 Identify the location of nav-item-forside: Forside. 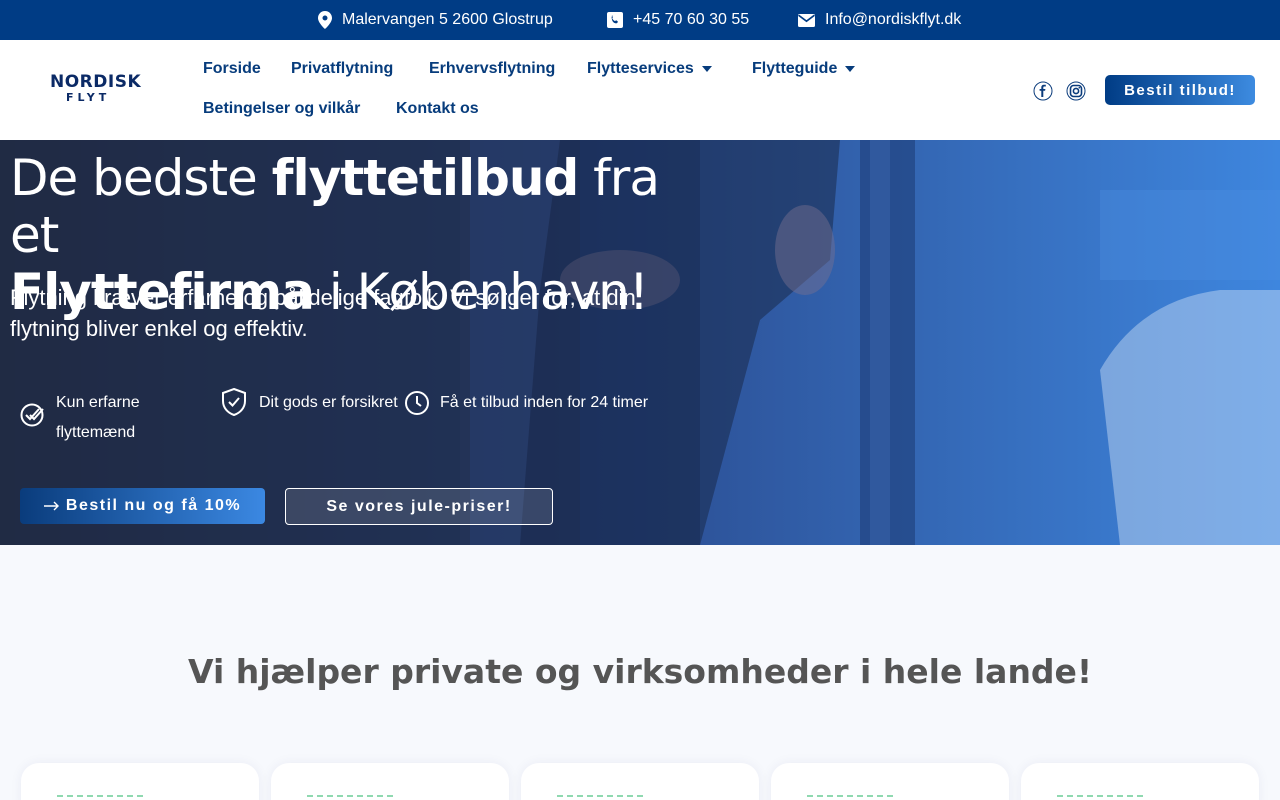
(232, 69).